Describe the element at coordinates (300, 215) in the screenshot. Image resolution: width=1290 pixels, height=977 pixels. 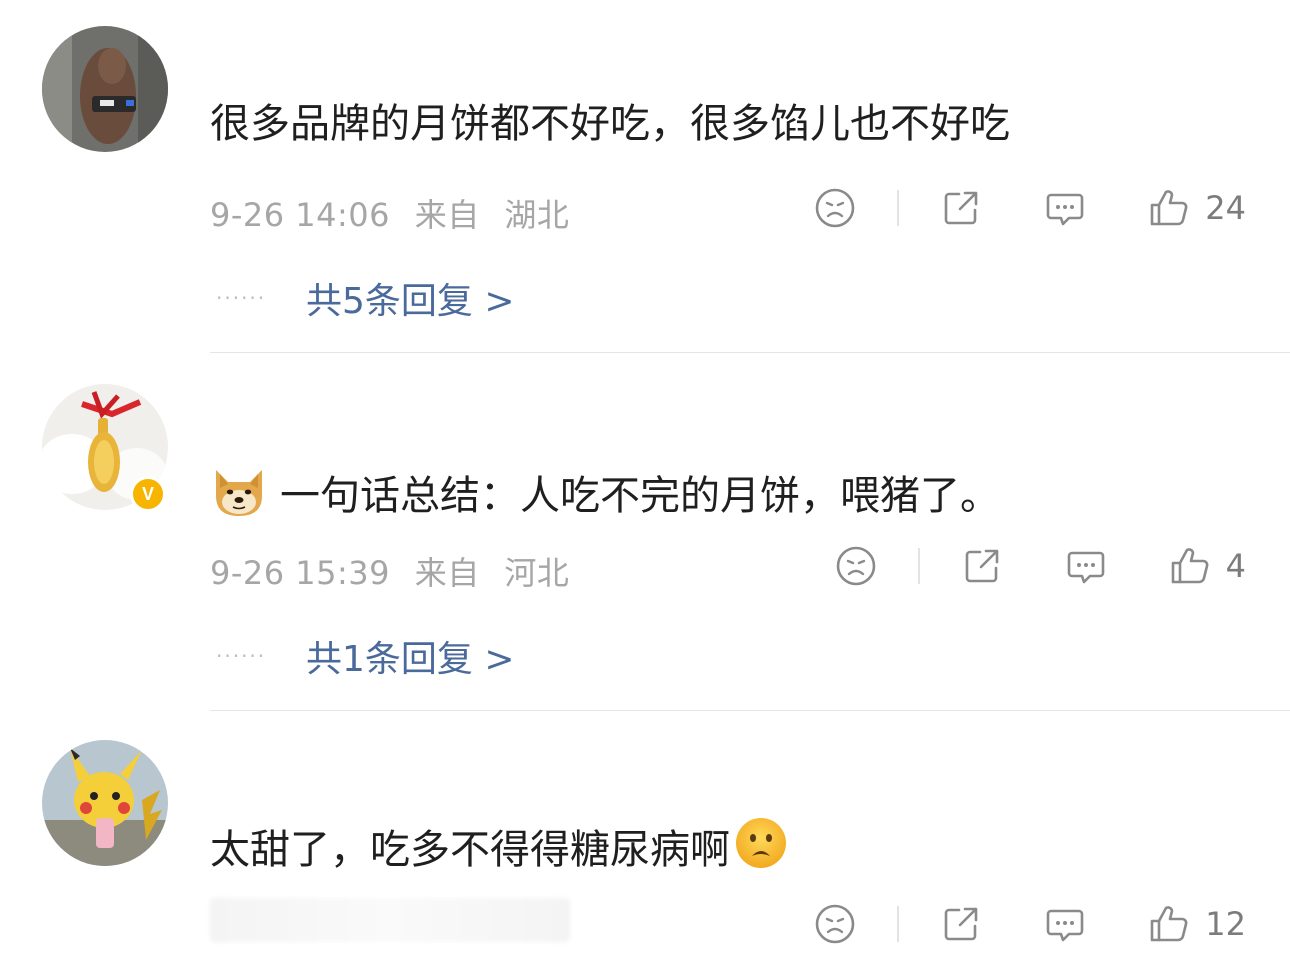
I see `comment-date: 9-26 14:06` at that location.